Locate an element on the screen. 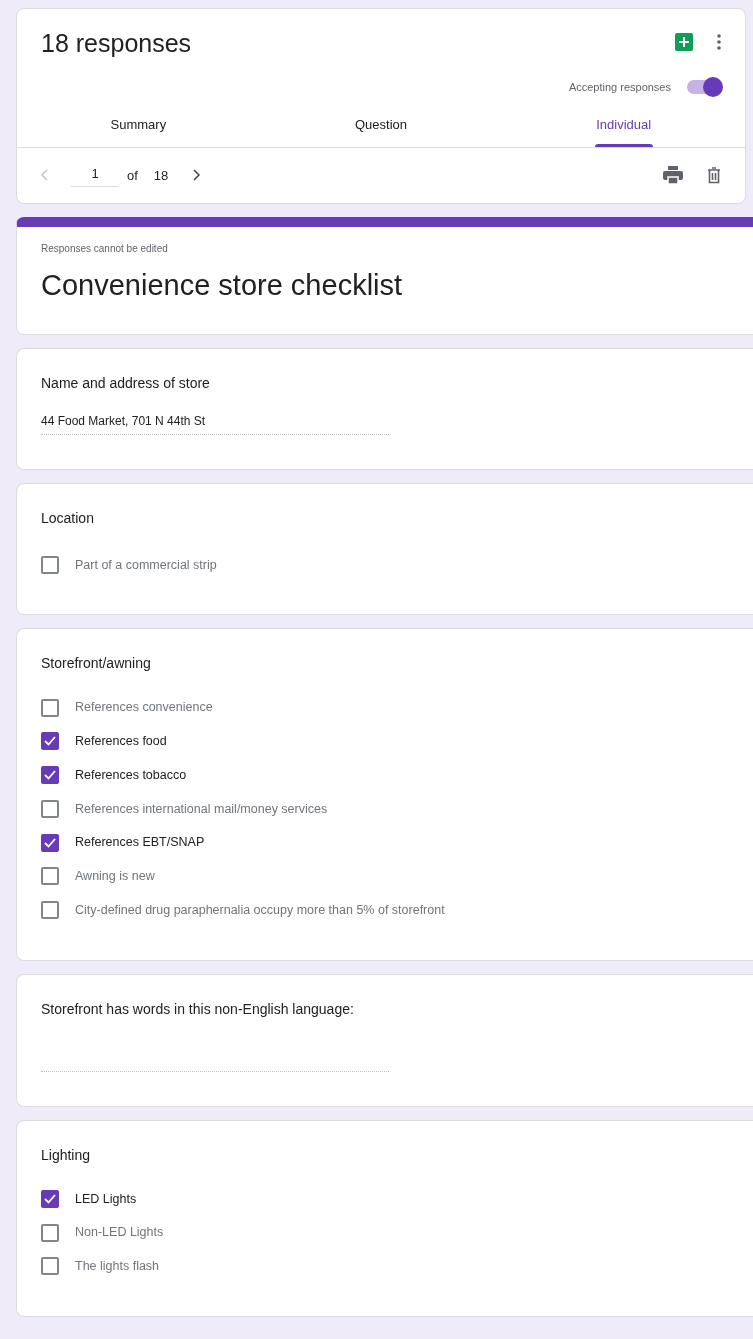  accepting-label: Accepting responses is located at coordinates (619, 87).